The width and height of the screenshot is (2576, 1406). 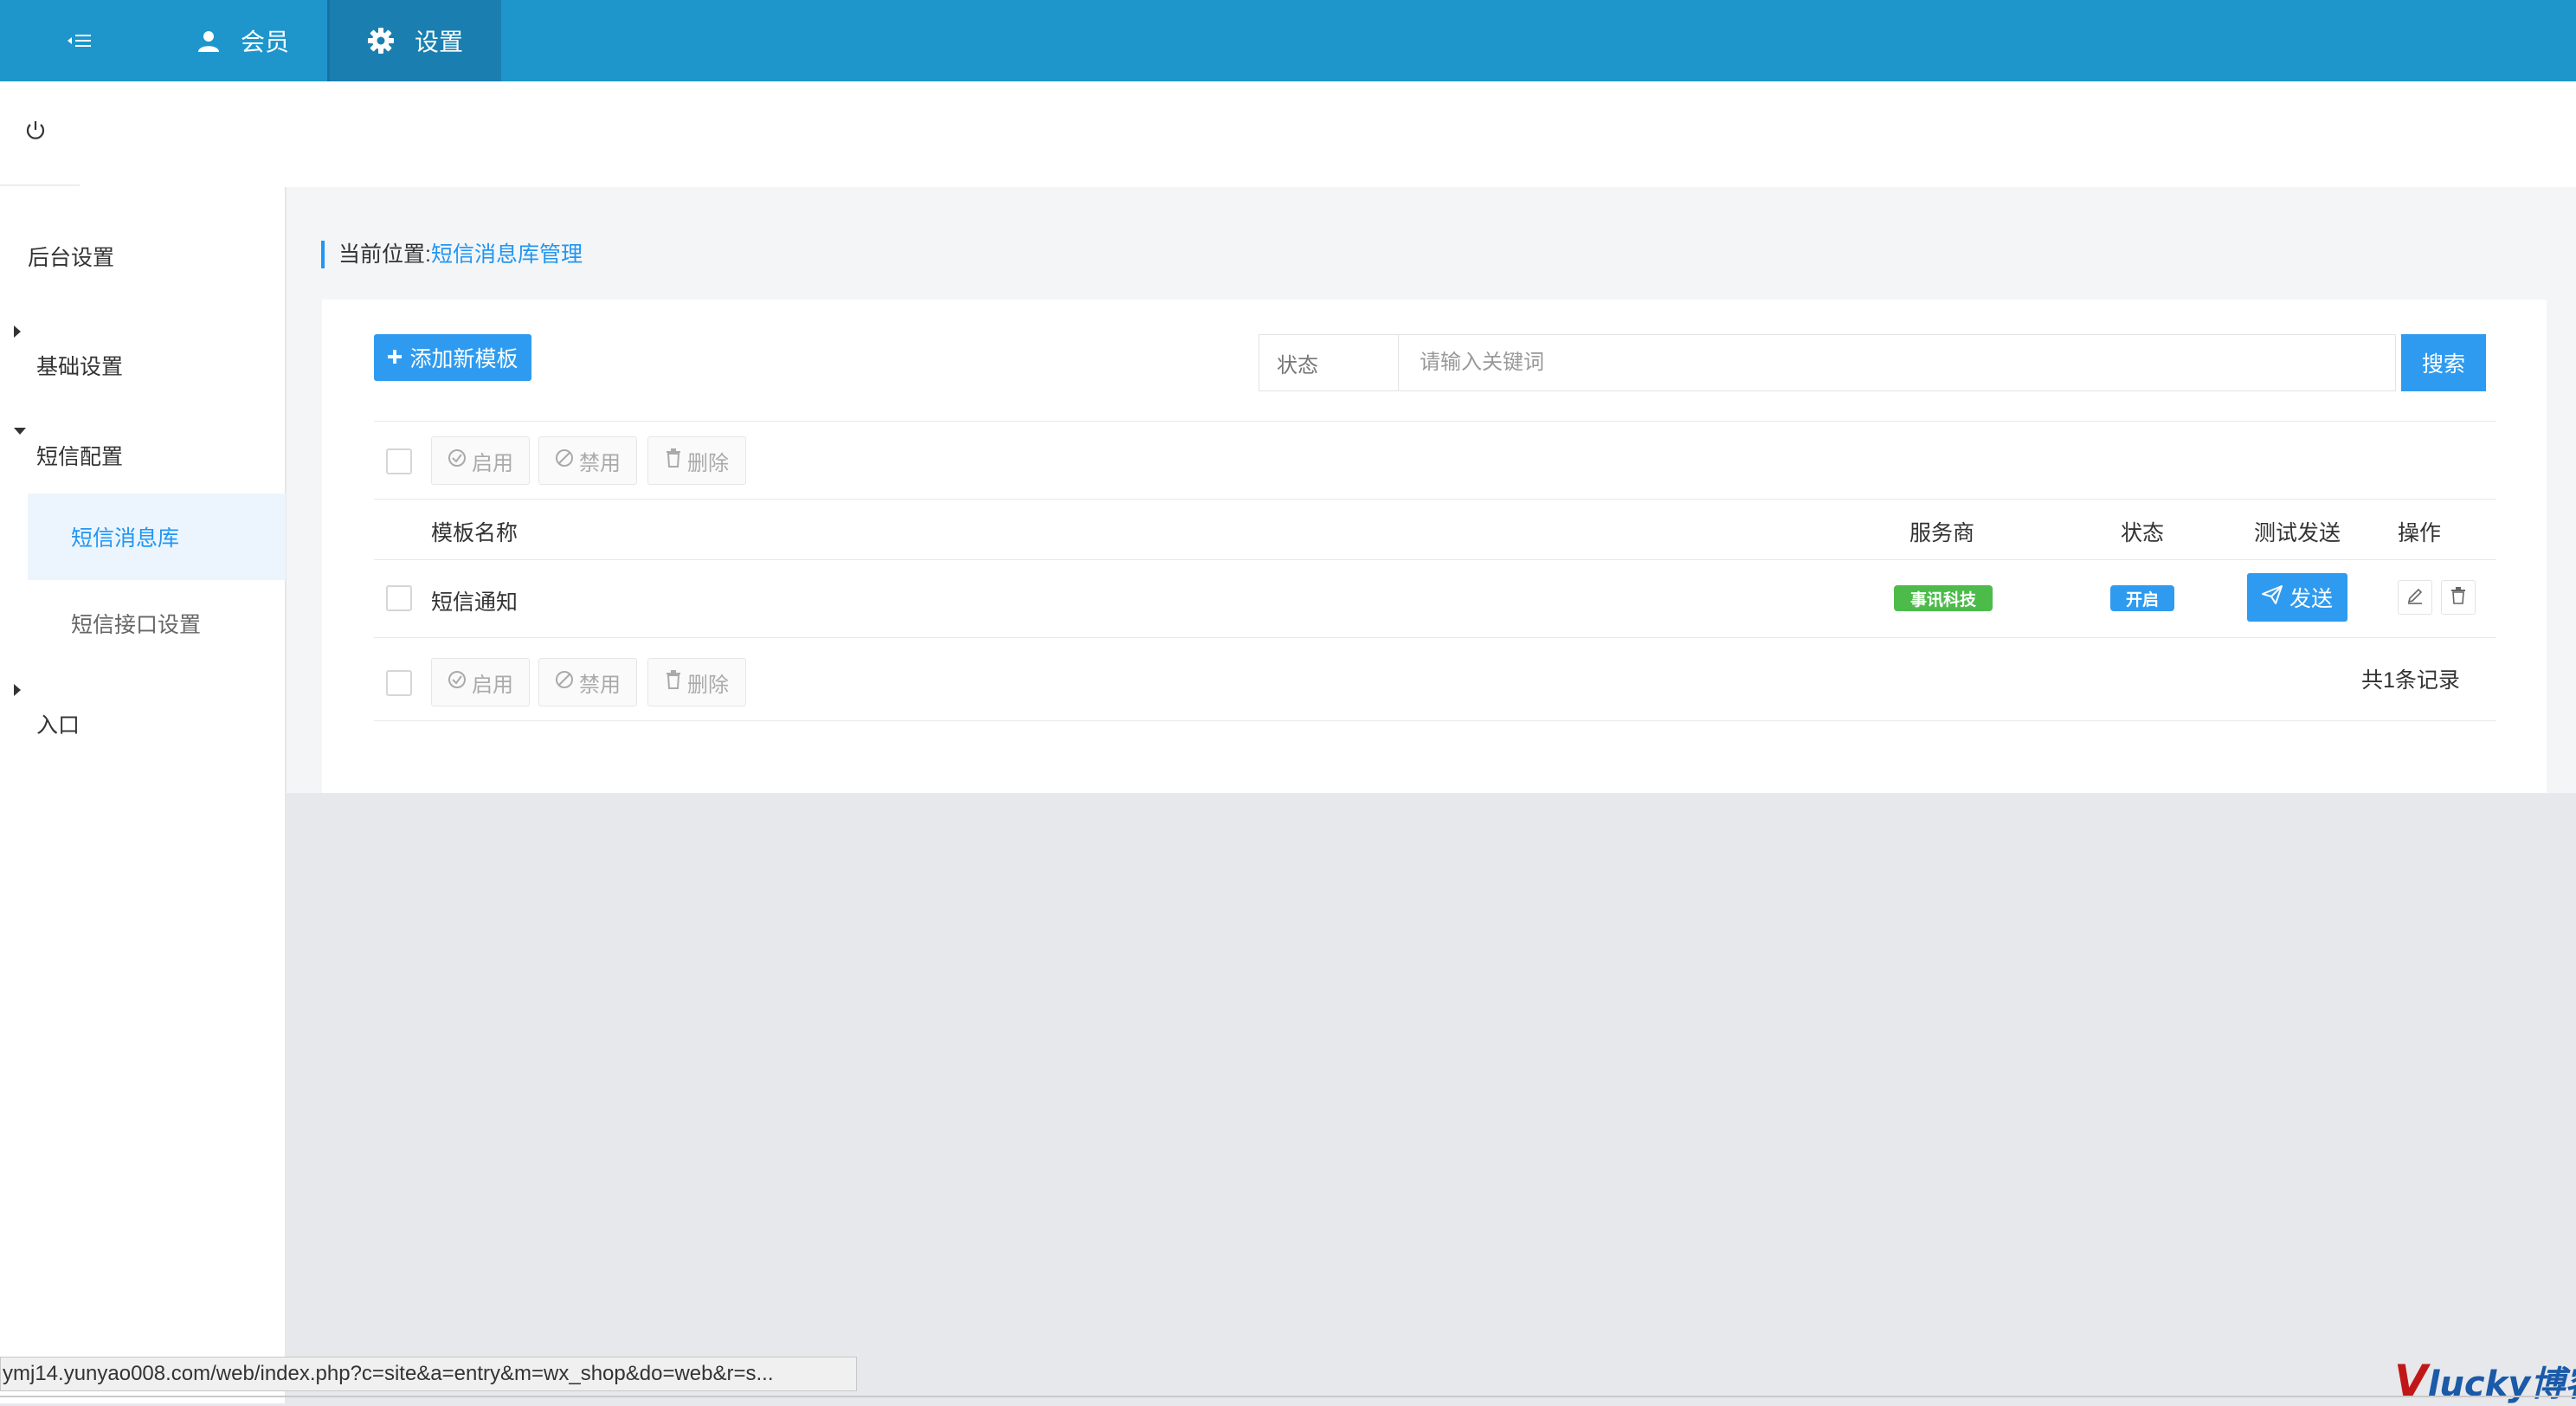 What do you see at coordinates (463, 359) in the screenshot?
I see `add-template-label: 添加新模板` at bounding box center [463, 359].